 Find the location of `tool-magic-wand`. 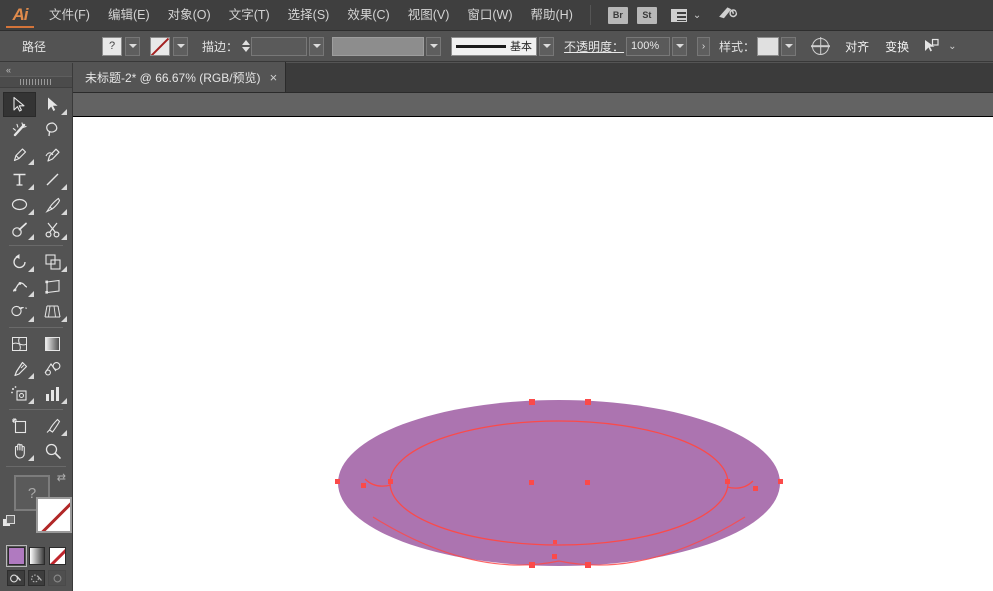

tool-magic-wand is located at coordinates (19, 129).